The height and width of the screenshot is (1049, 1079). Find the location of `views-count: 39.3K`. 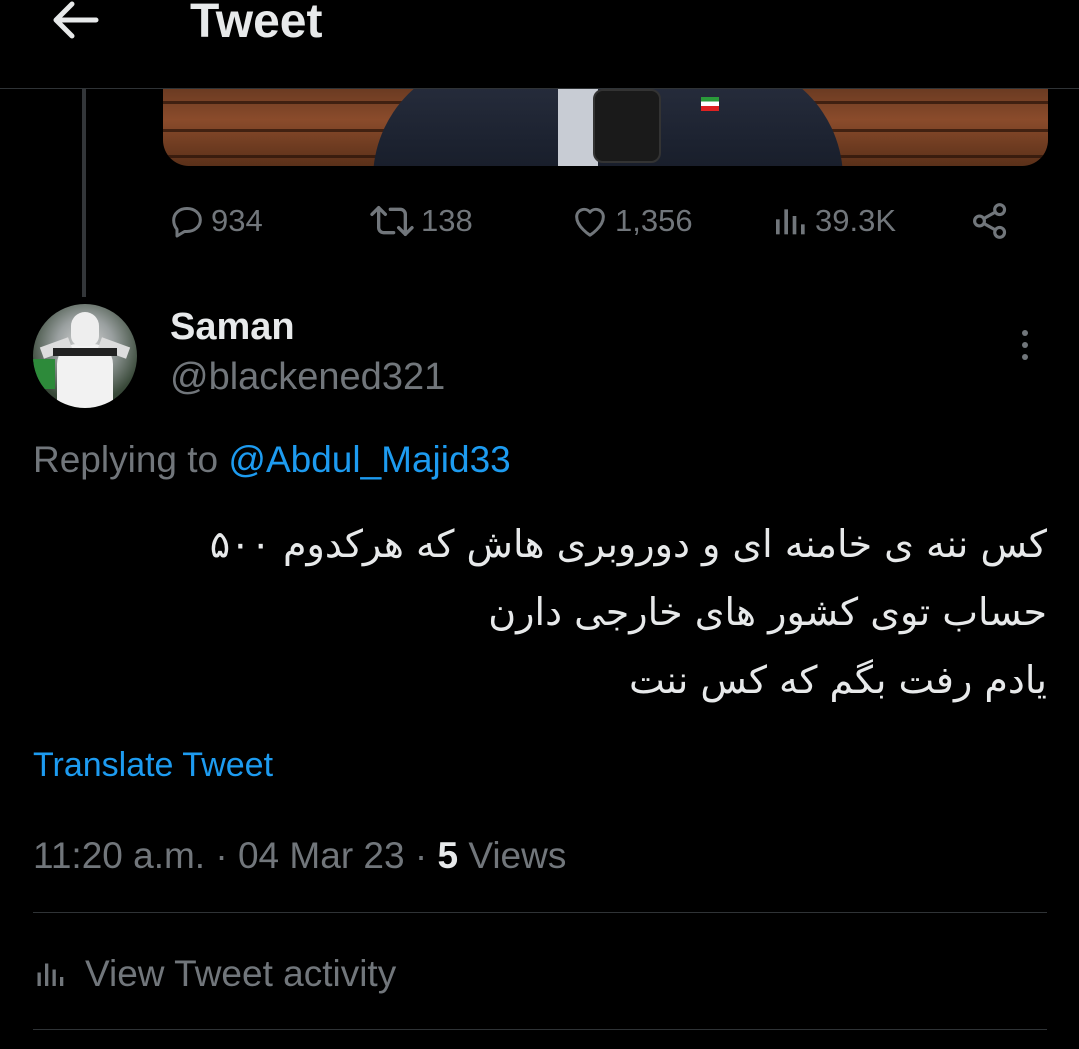

views-count: 39.3K is located at coordinates (856, 220).